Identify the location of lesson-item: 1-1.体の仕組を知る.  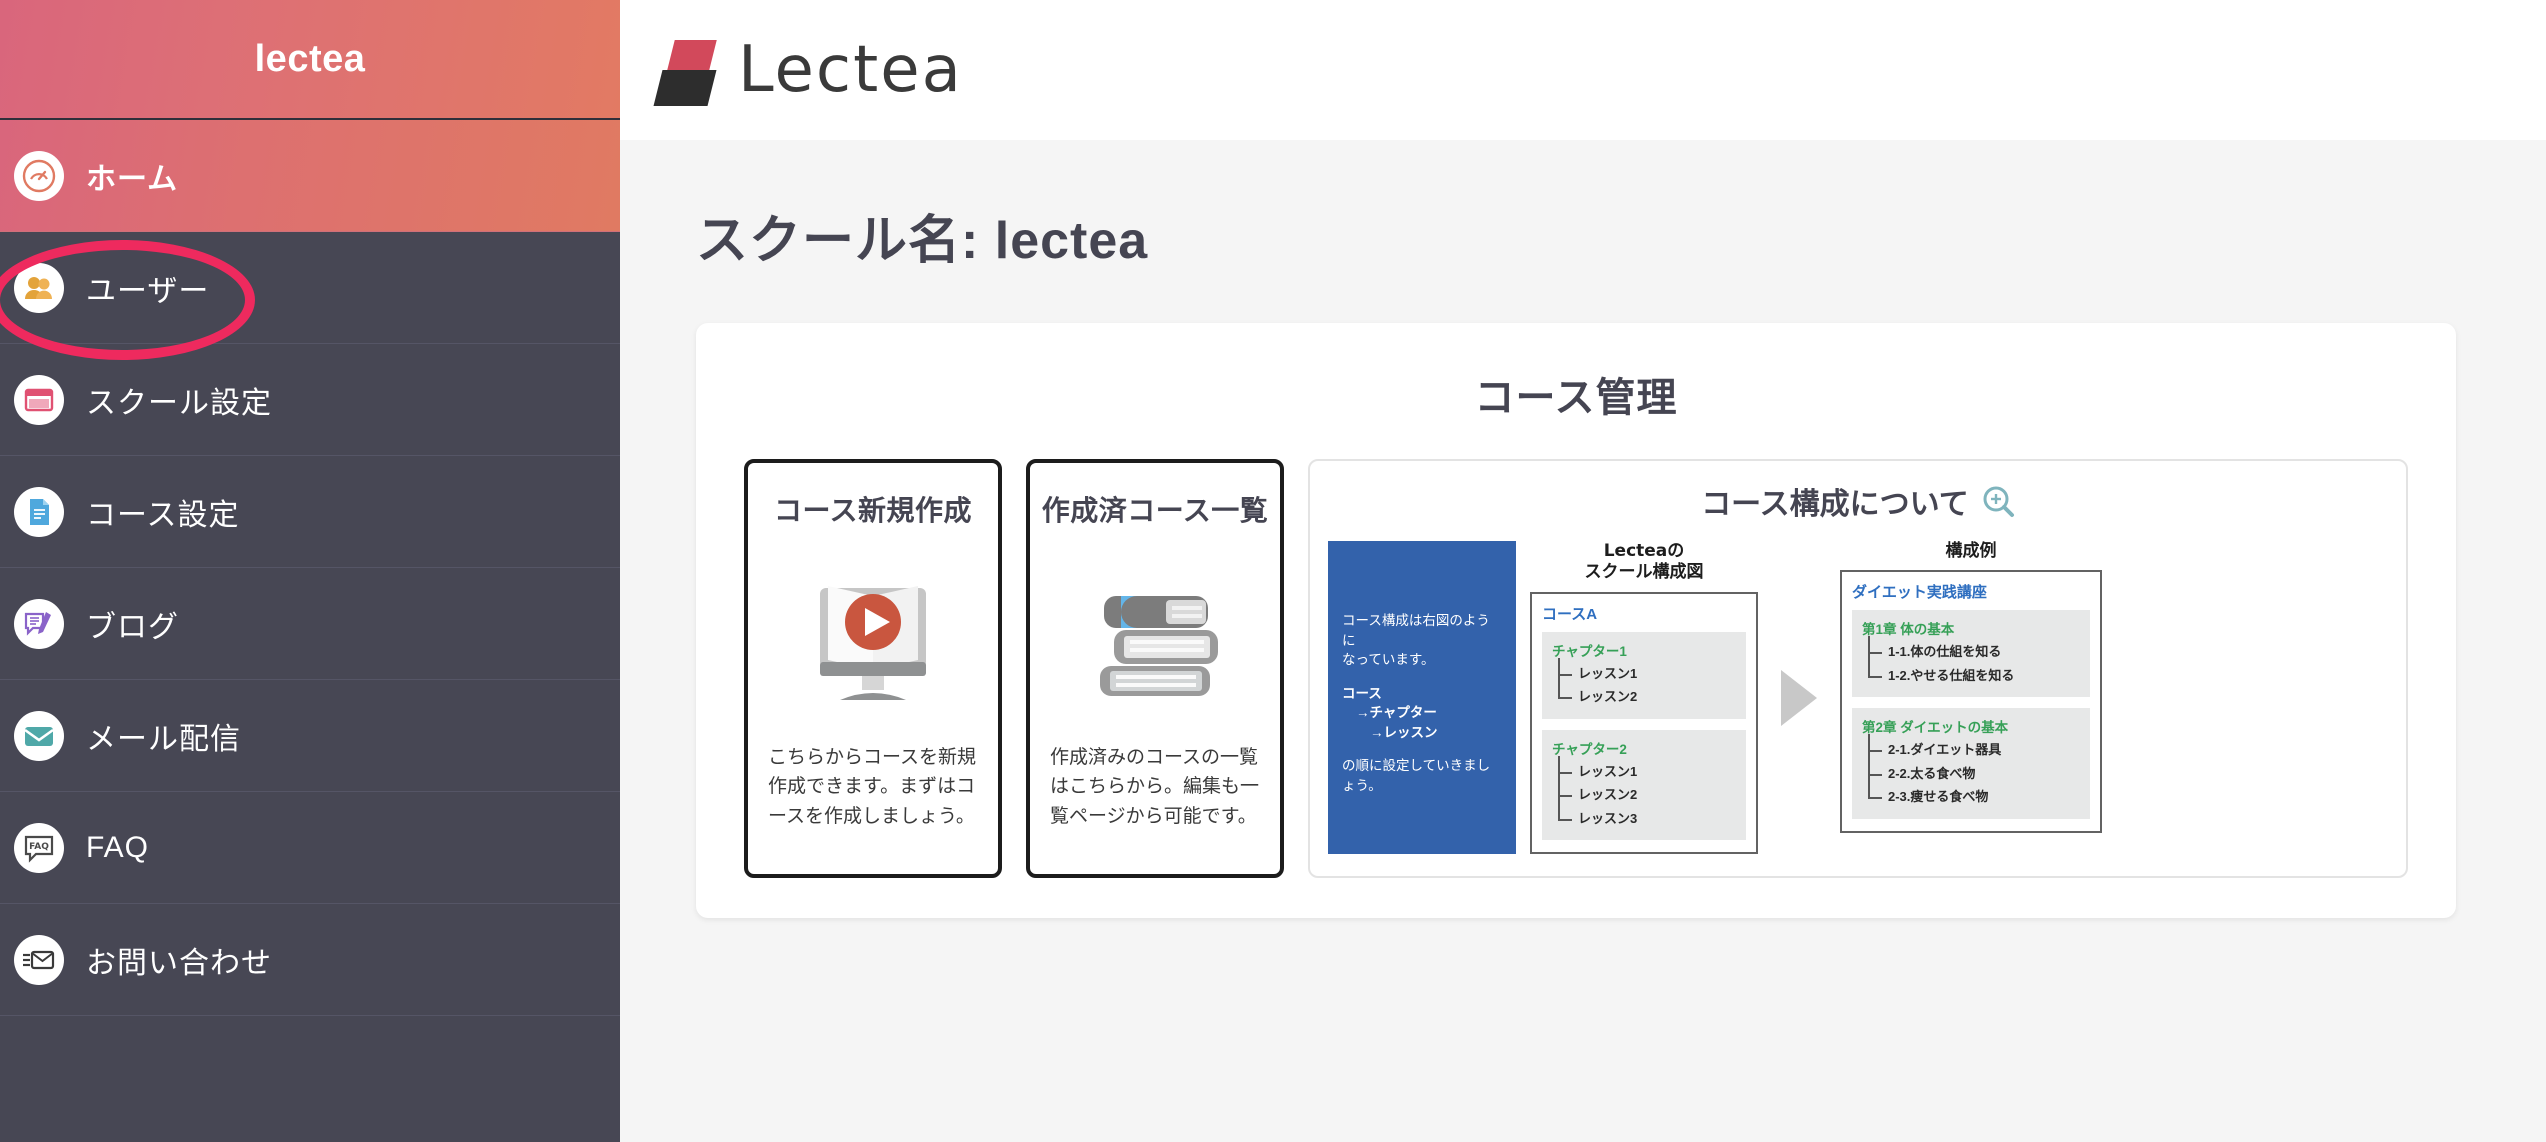
(1974, 655).